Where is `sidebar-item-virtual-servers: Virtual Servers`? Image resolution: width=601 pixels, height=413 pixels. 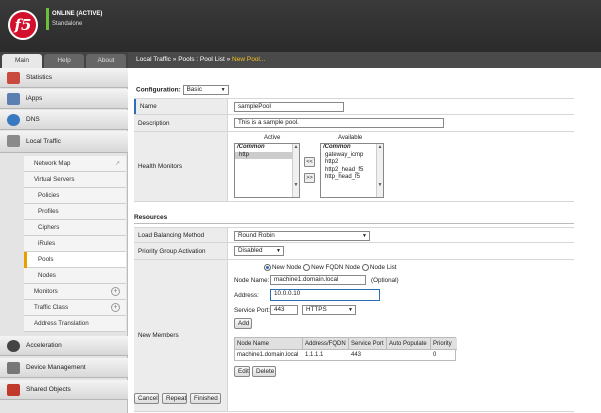 sidebar-item-virtual-servers: Virtual Servers is located at coordinates (75, 180).